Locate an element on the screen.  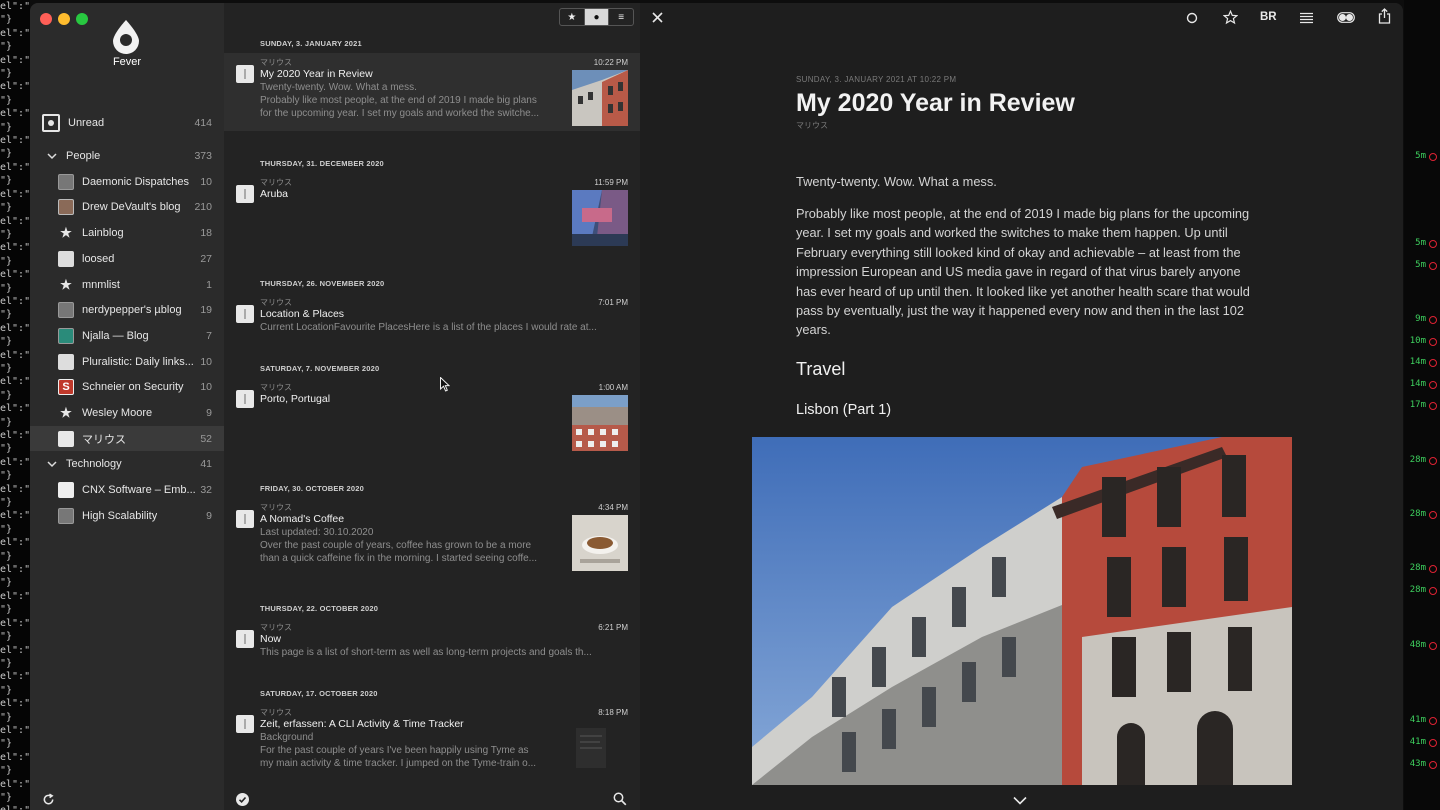
filter-segmented-control: ★ ● ≡ is located at coordinates (596, 17).